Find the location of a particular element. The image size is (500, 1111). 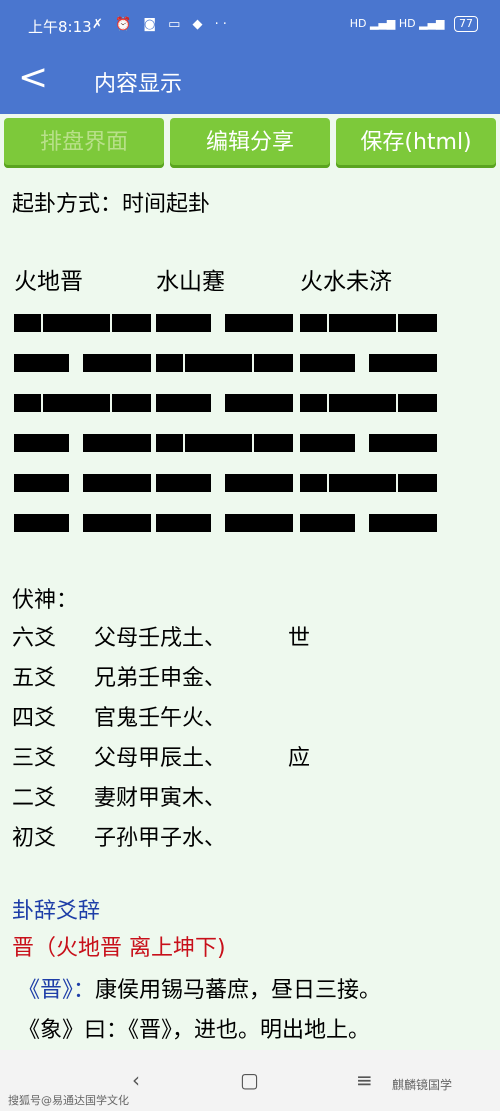

fushen-value: 兄弟壬申金、 is located at coordinates (160, 678).